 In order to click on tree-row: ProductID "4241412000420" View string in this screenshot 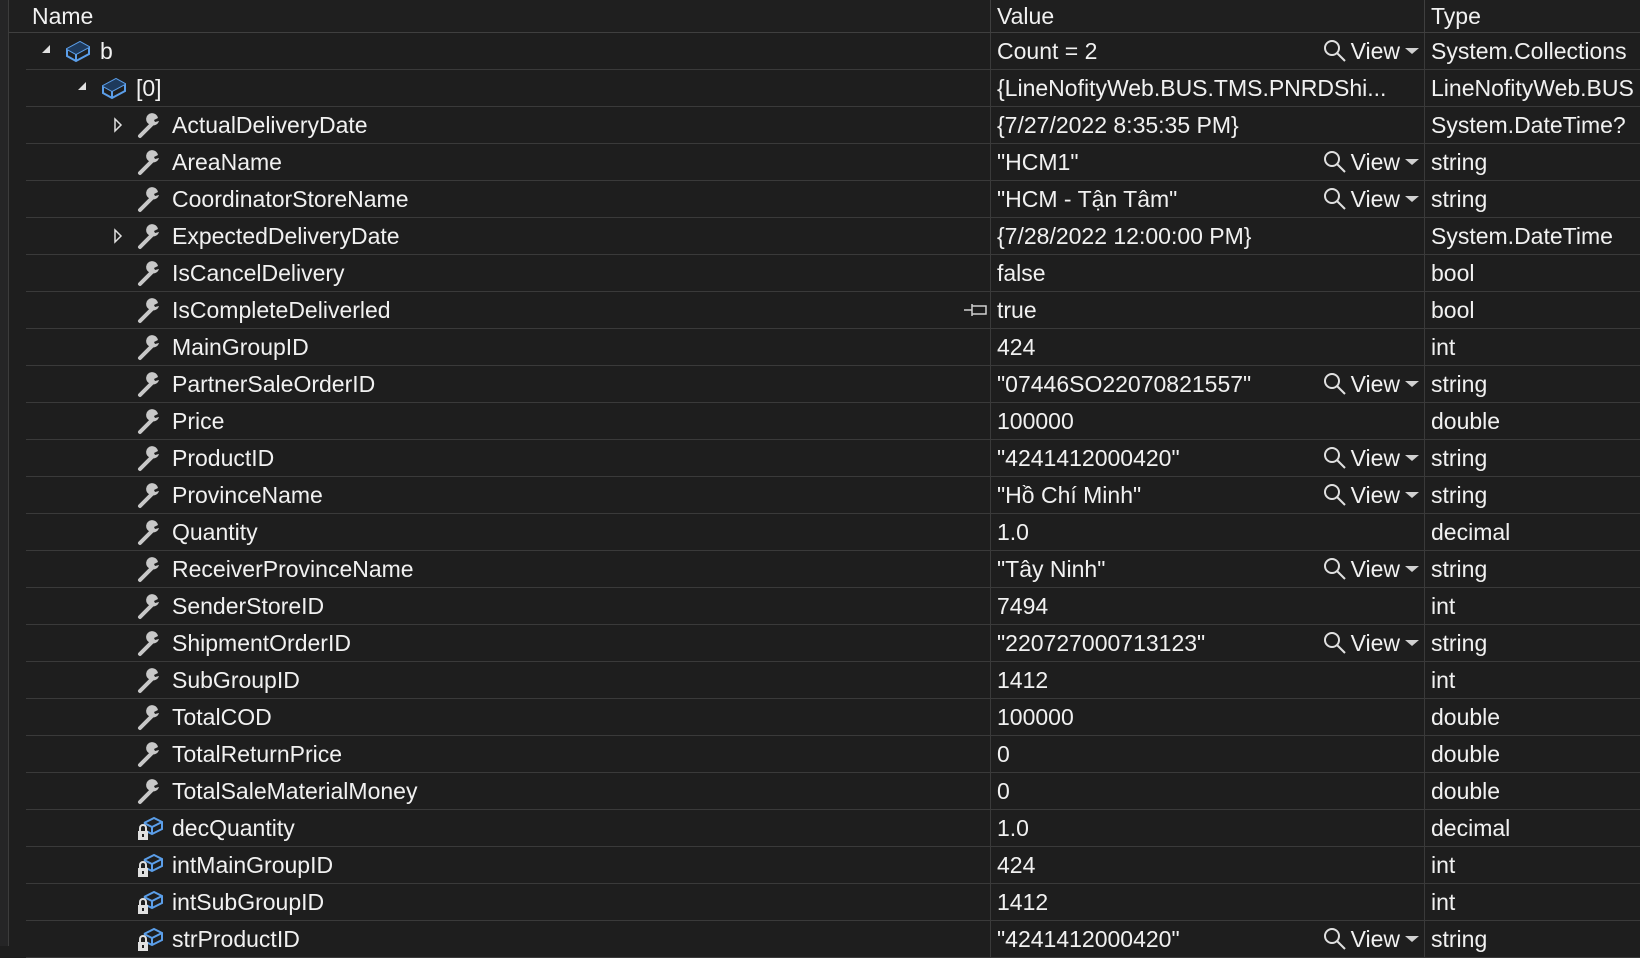, I will do `click(833, 458)`.